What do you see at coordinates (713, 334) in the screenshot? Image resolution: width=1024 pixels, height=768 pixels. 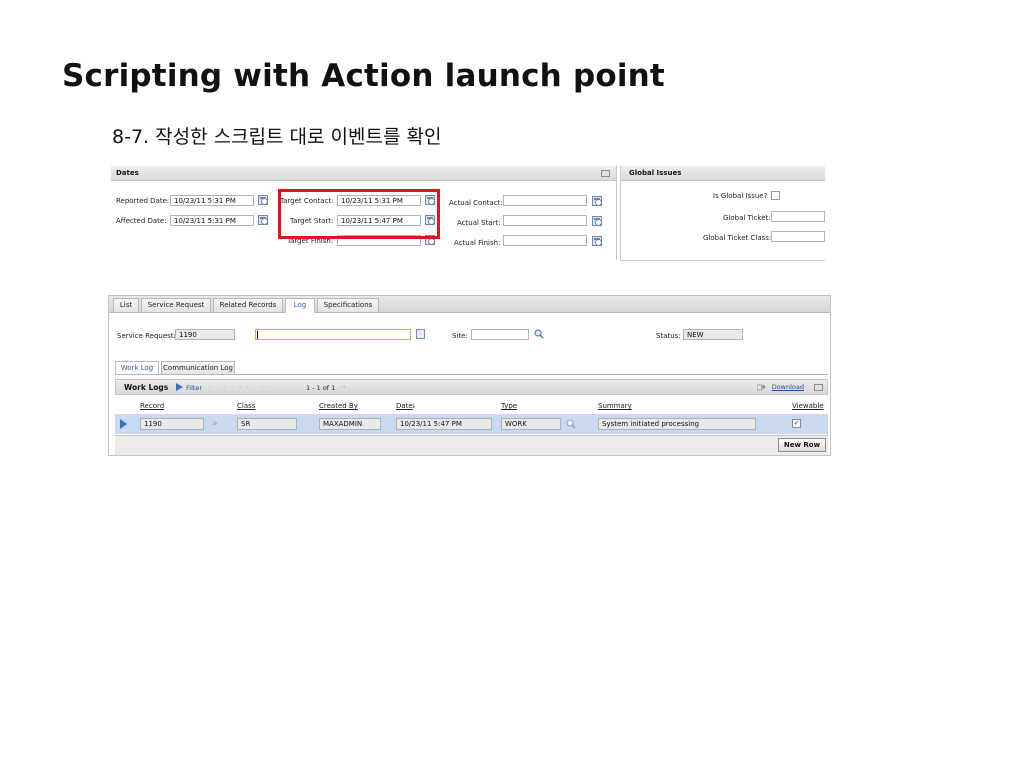 I see `status-input: NEW` at bounding box center [713, 334].